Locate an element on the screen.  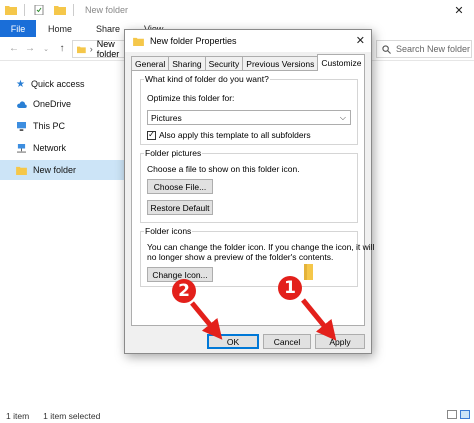
step-1-badge: 1 is located at coordinates (290, 288).